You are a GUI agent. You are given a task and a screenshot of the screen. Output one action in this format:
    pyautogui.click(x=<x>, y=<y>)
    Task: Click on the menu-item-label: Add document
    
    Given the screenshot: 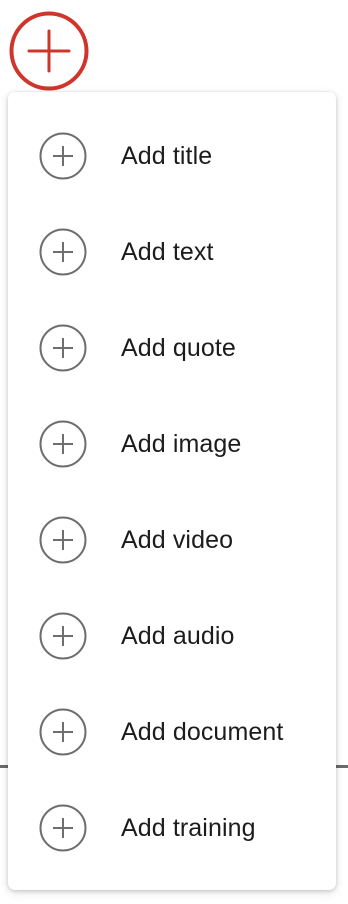 What is the action you would take?
    pyautogui.click(x=202, y=732)
    